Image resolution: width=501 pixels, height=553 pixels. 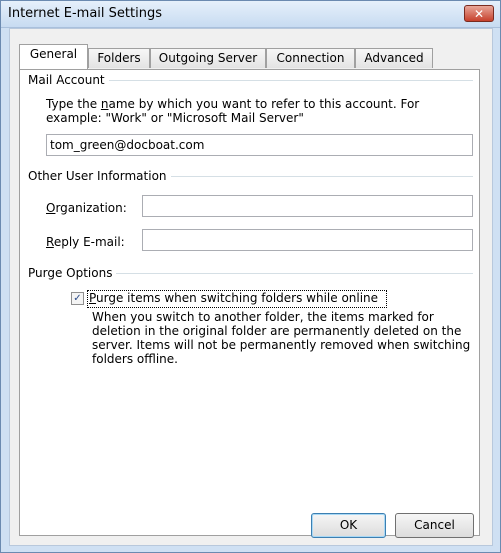 What do you see at coordinates (394, 58) in the screenshot?
I see `tab-advanced: Advanced` at bounding box center [394, 58].